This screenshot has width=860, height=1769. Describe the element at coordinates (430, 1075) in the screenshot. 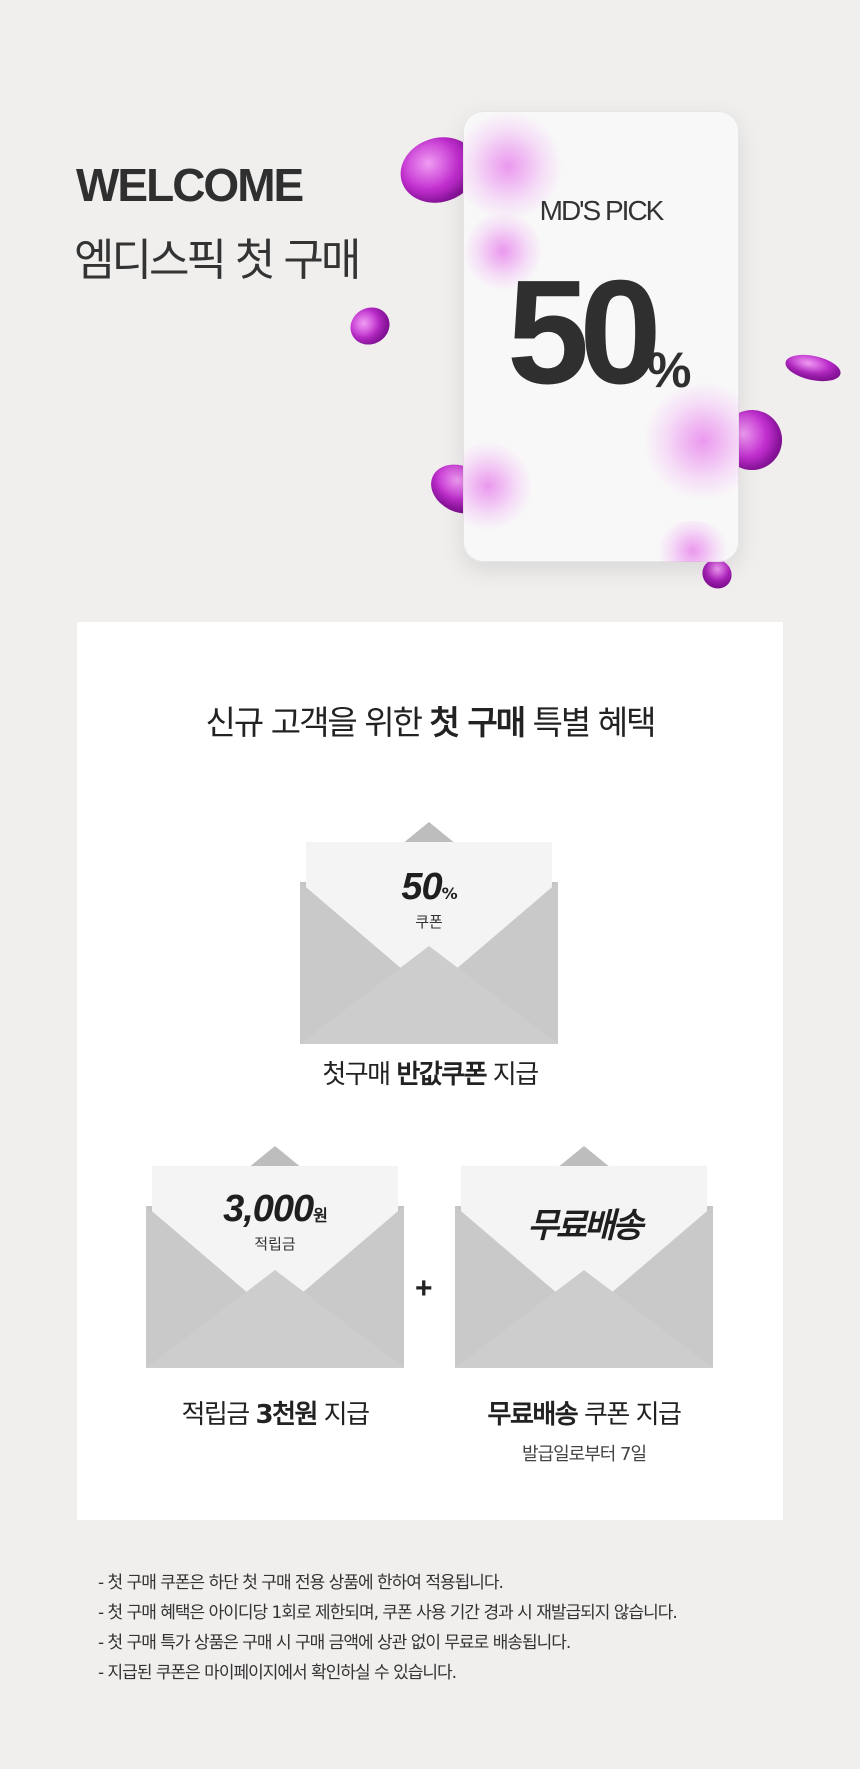

I see `half-price-coupon-caption: 첫구매 반값쿠폰 지급` at that location.